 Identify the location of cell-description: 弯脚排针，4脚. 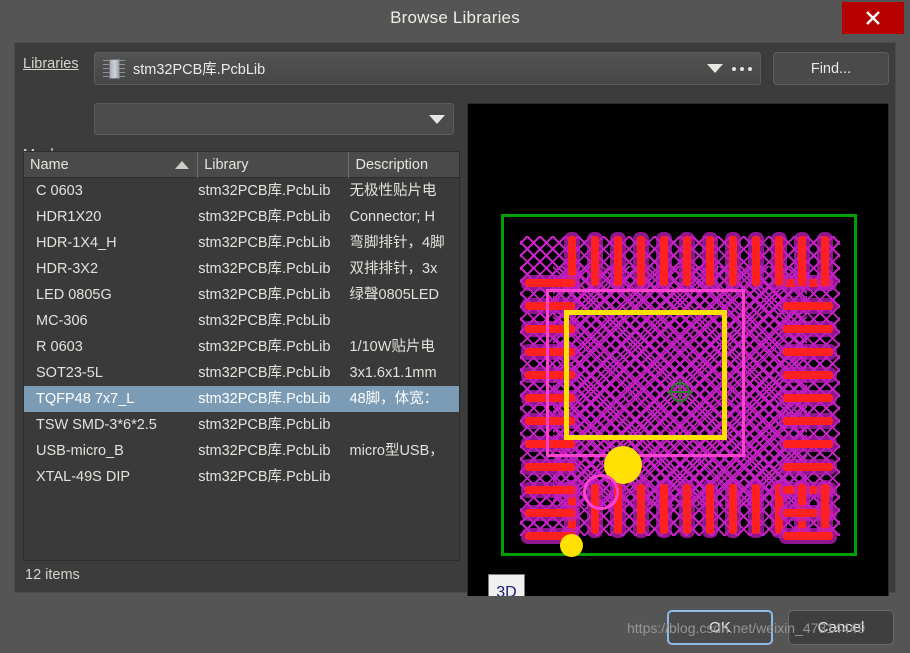
(397, 243).